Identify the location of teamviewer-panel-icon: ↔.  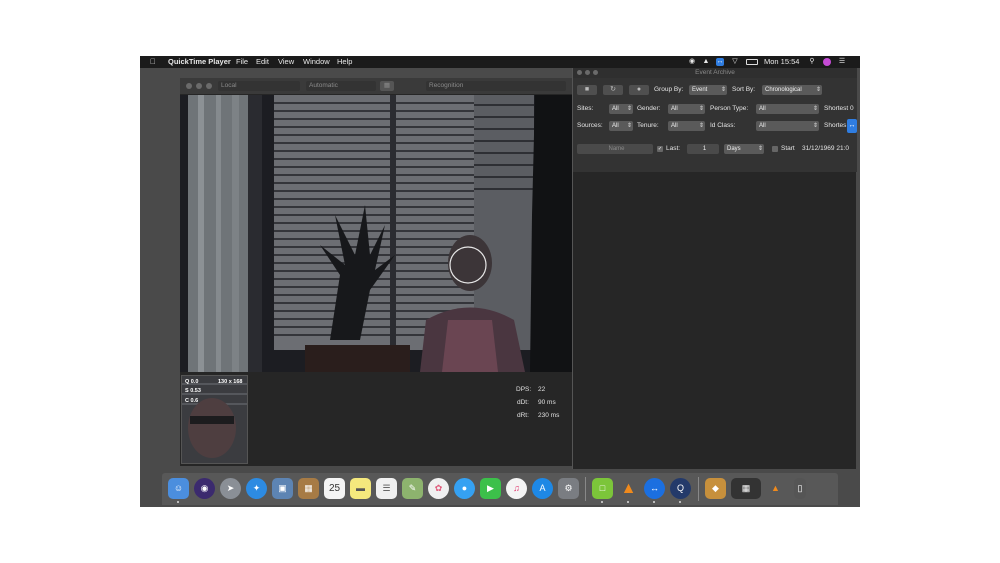
(852, 126).